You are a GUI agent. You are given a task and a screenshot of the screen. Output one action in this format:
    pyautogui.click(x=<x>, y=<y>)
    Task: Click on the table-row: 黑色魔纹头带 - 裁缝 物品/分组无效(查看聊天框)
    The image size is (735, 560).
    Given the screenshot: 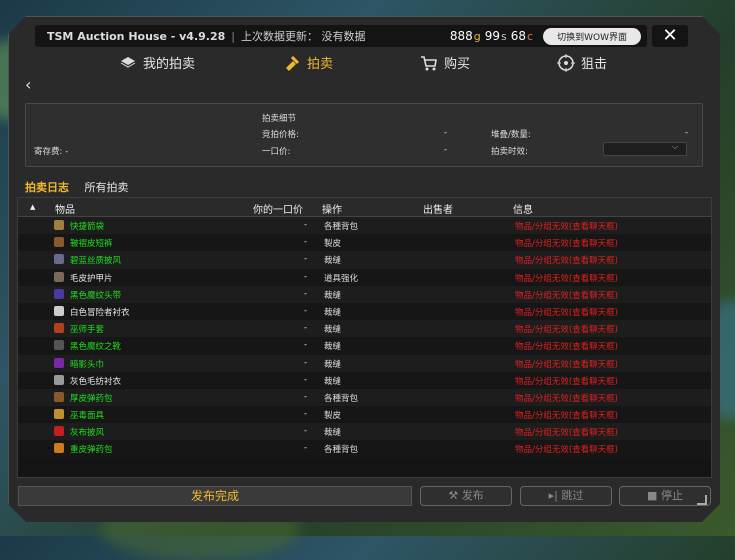 What is the action you would take?
    pyautogui.click(x=364, y=294)
    